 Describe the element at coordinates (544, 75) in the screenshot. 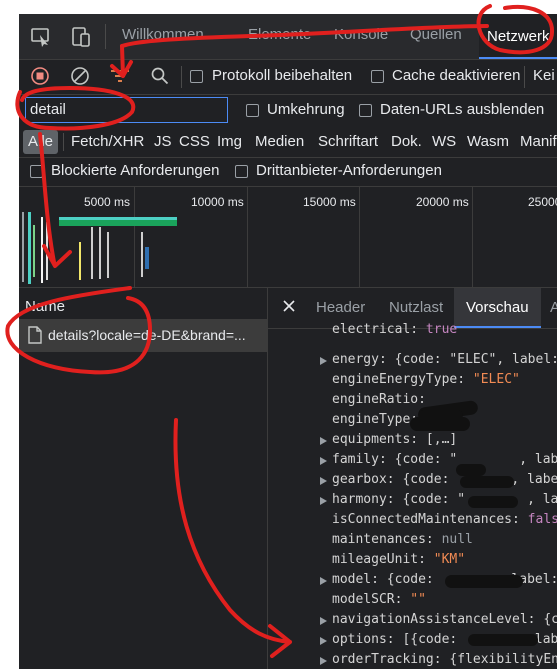

I see `throttling-select: Kei` at that location.